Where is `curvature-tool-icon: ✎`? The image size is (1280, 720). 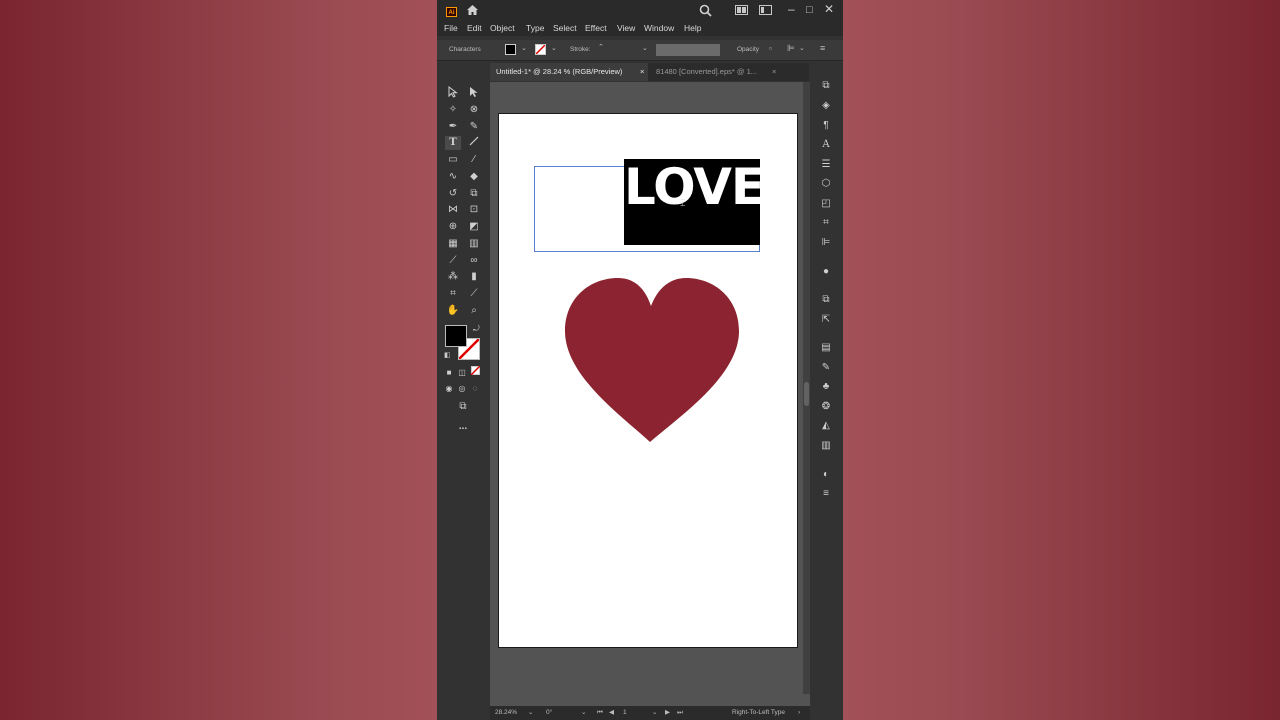
curvature-tool-icon: ✎ is located at coordinates (474, 127).